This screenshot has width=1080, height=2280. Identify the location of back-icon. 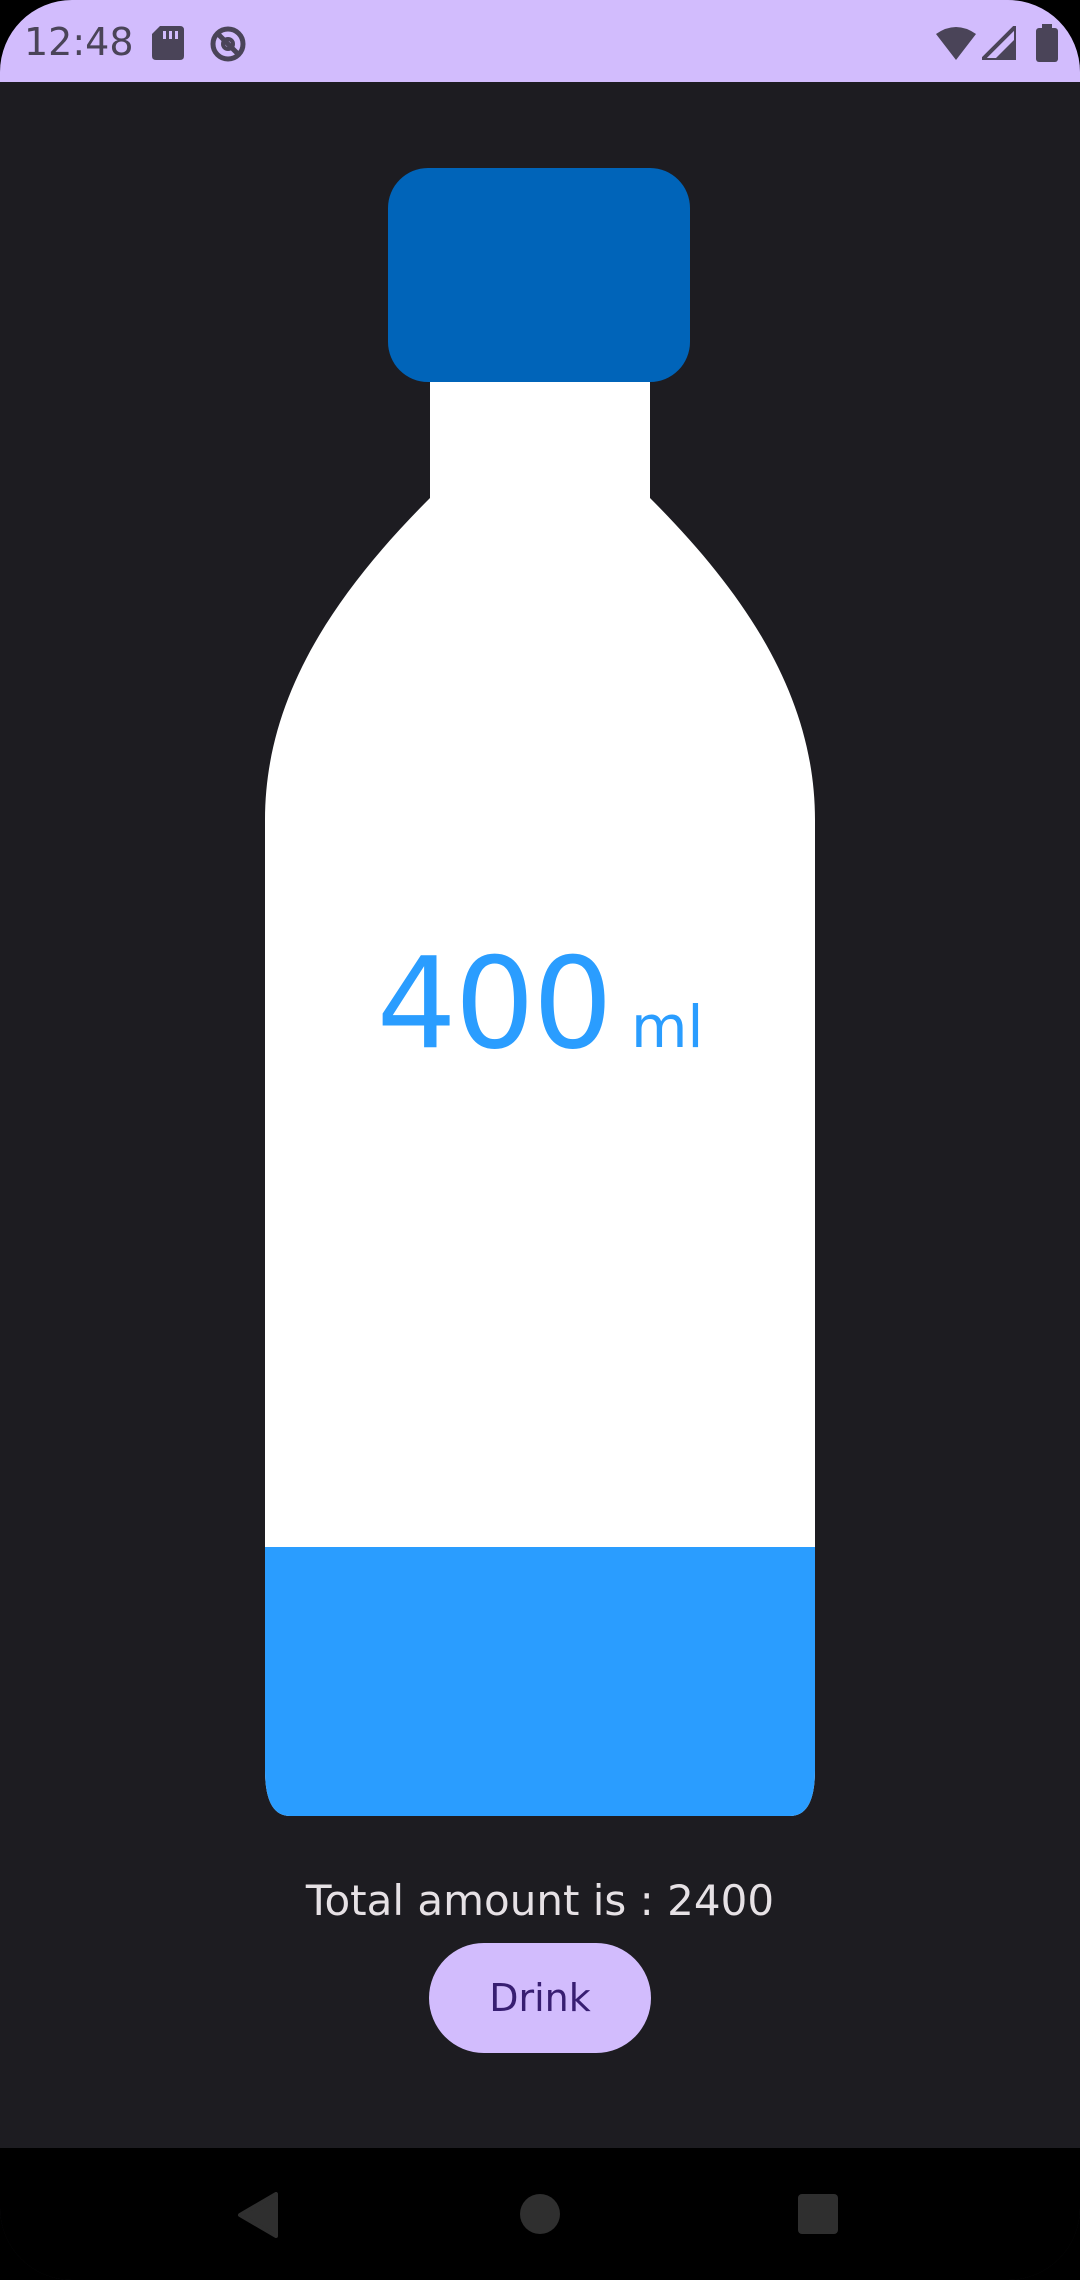
(258, 2217).